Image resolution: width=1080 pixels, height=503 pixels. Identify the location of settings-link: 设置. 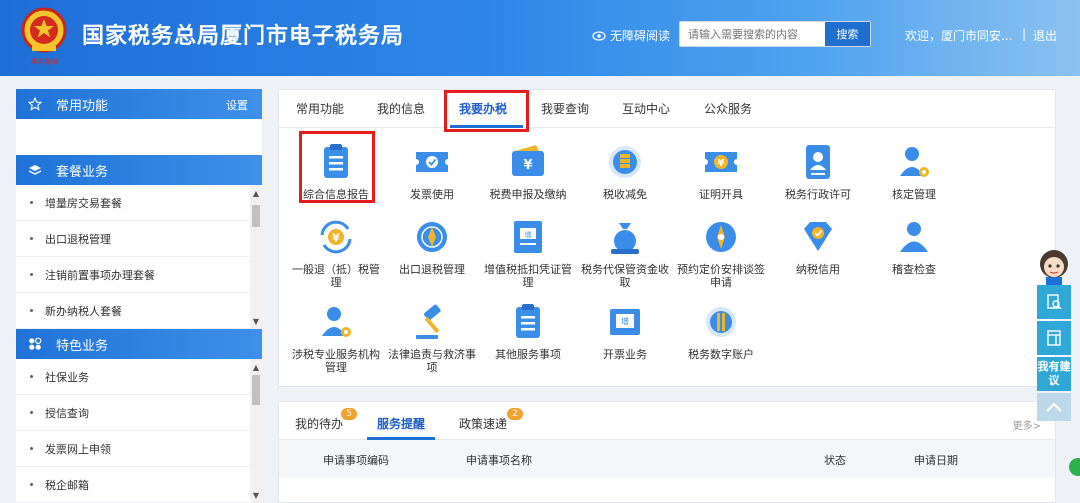
(237, 105).